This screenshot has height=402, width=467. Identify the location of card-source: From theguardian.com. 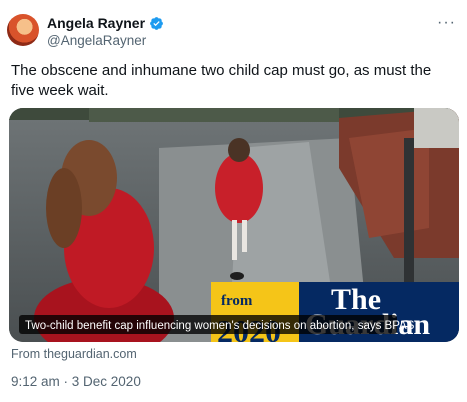
(74, 354).